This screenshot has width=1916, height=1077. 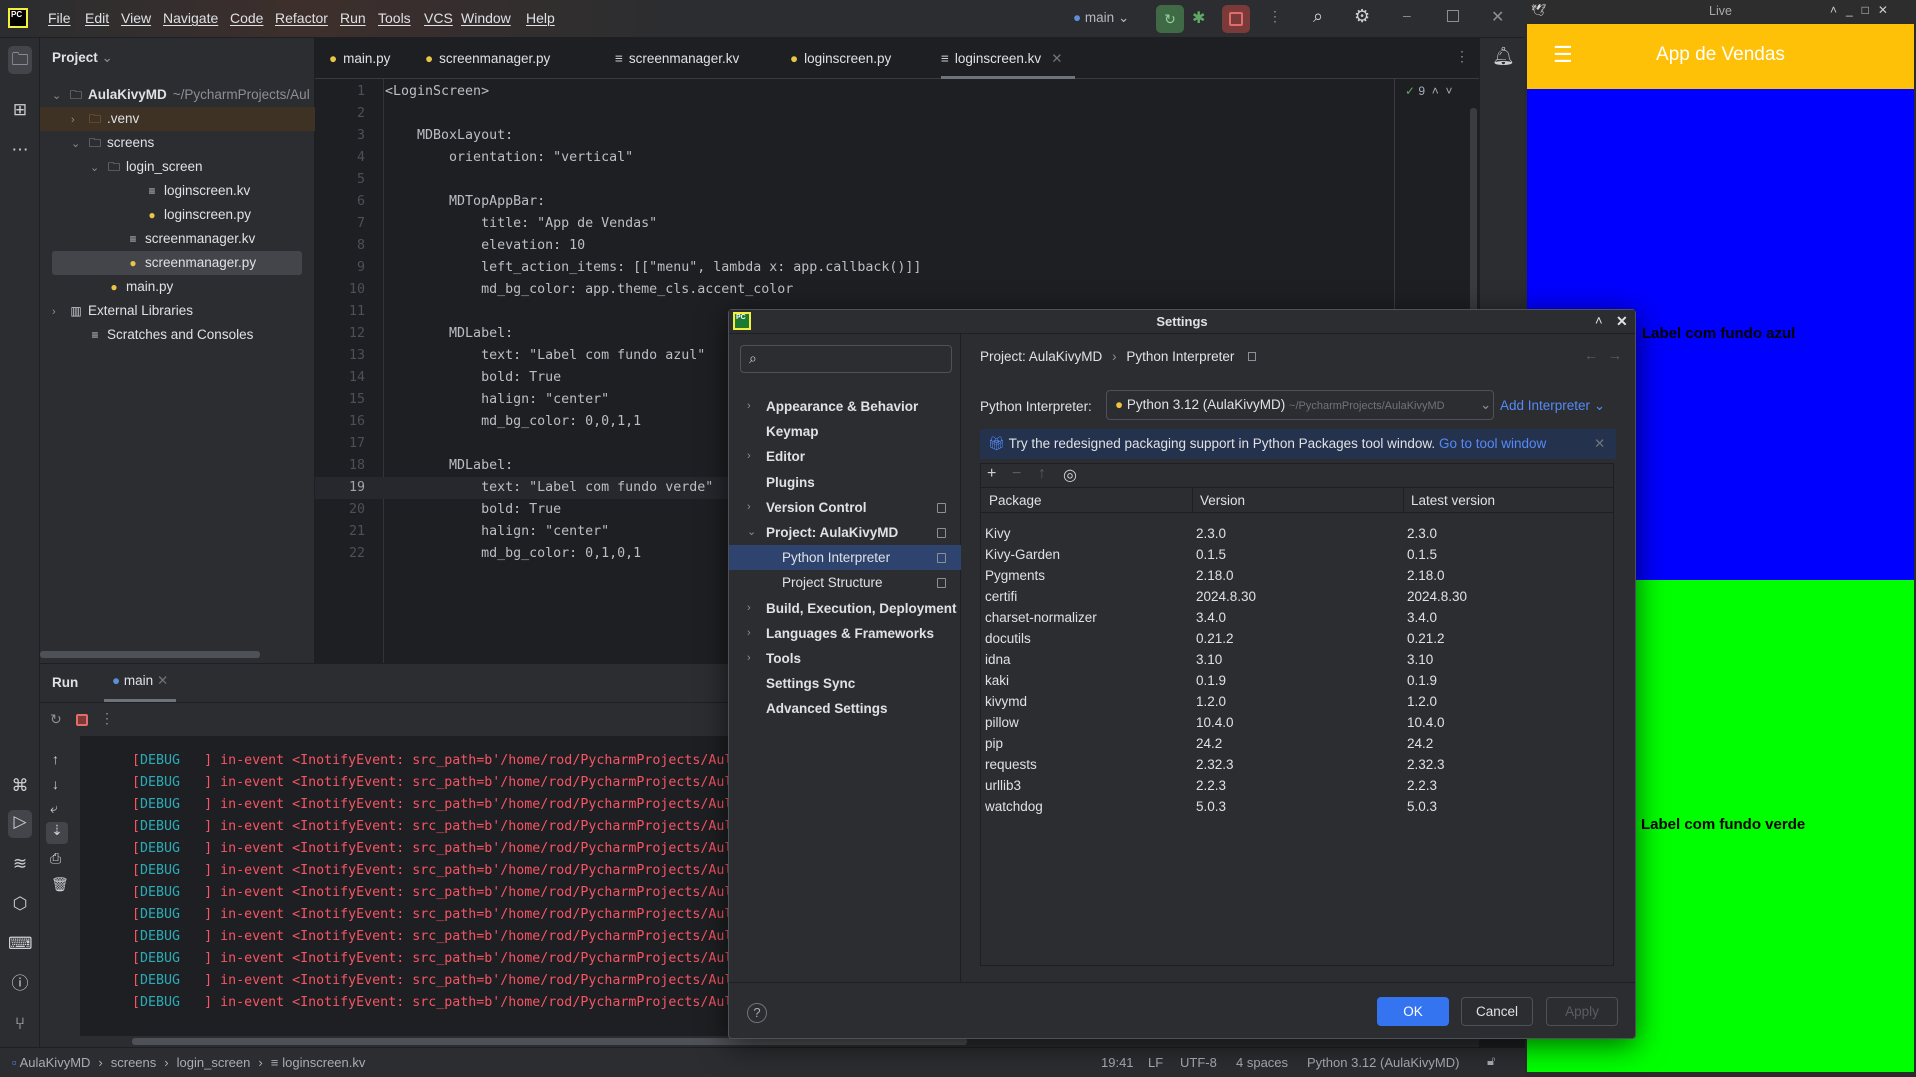 I want to click on file-encoding: UTF-8, so click(x=1198, y=1062).